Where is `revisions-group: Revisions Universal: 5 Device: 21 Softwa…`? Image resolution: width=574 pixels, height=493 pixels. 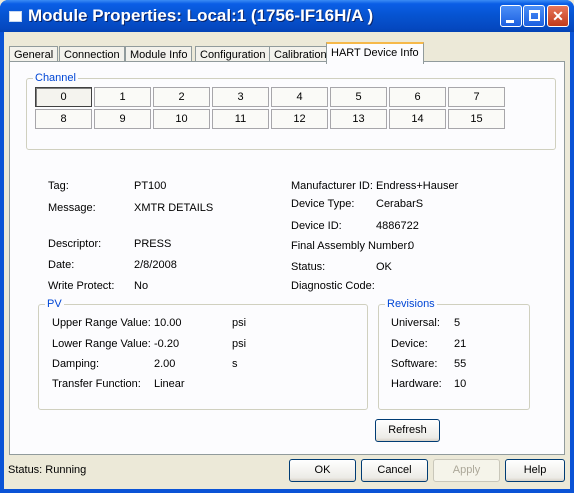
revisions-group: Revisions Universal: 5 Device: 21 Softwa… is located at coordinates (454, 354).